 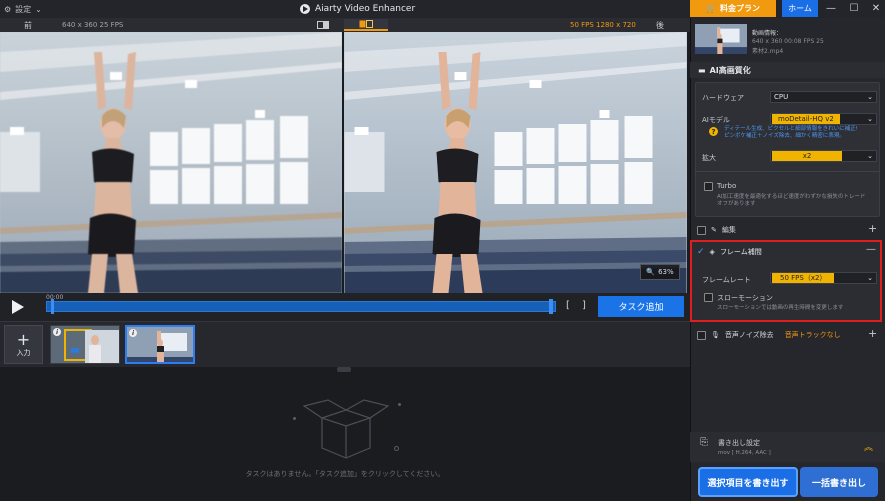 What do you see at coordinates (714, 230) in the screenshot?
I see `edit-icon: ✎` at bounding box center [714, 230].